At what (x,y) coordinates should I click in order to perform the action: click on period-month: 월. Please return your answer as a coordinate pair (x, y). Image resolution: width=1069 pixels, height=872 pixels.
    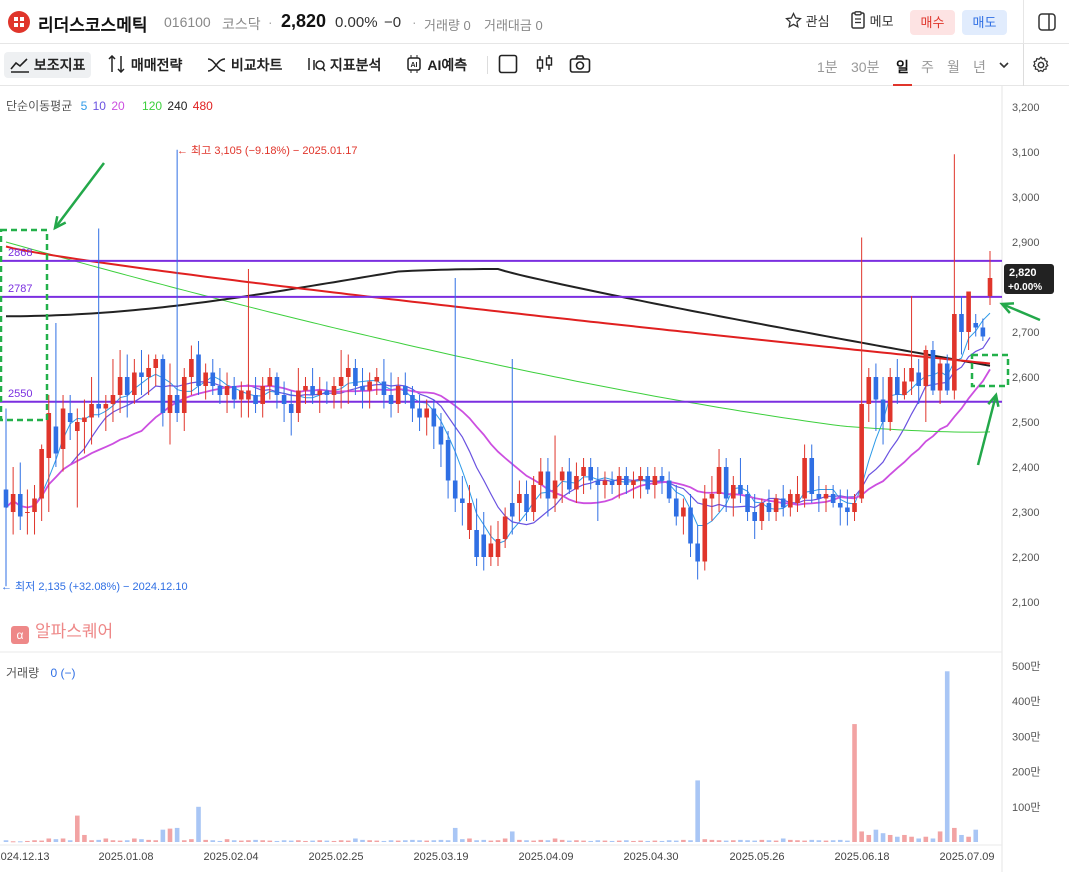
    Looking at the image, I should click on (953, 67).